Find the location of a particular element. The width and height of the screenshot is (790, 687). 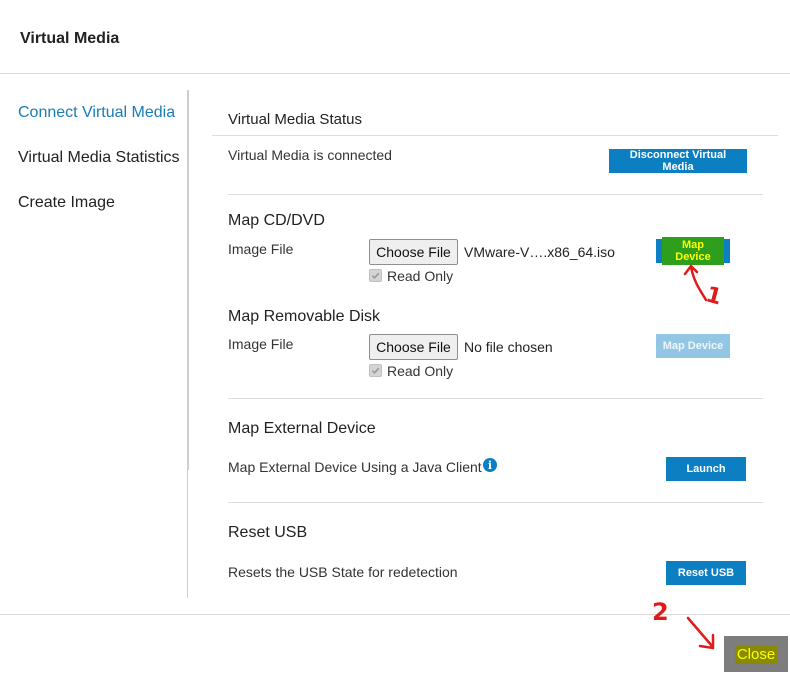

external-text: Map External Device Using a Java Client is located at coordinates (355, 467).